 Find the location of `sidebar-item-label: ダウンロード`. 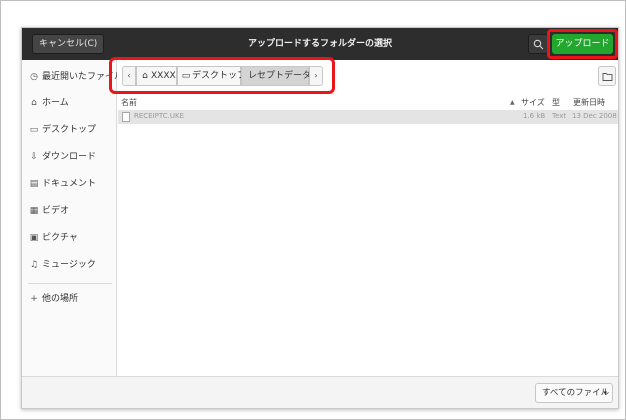

sidebar-item-label: ダウンロード is located at coordinates (69, 157).